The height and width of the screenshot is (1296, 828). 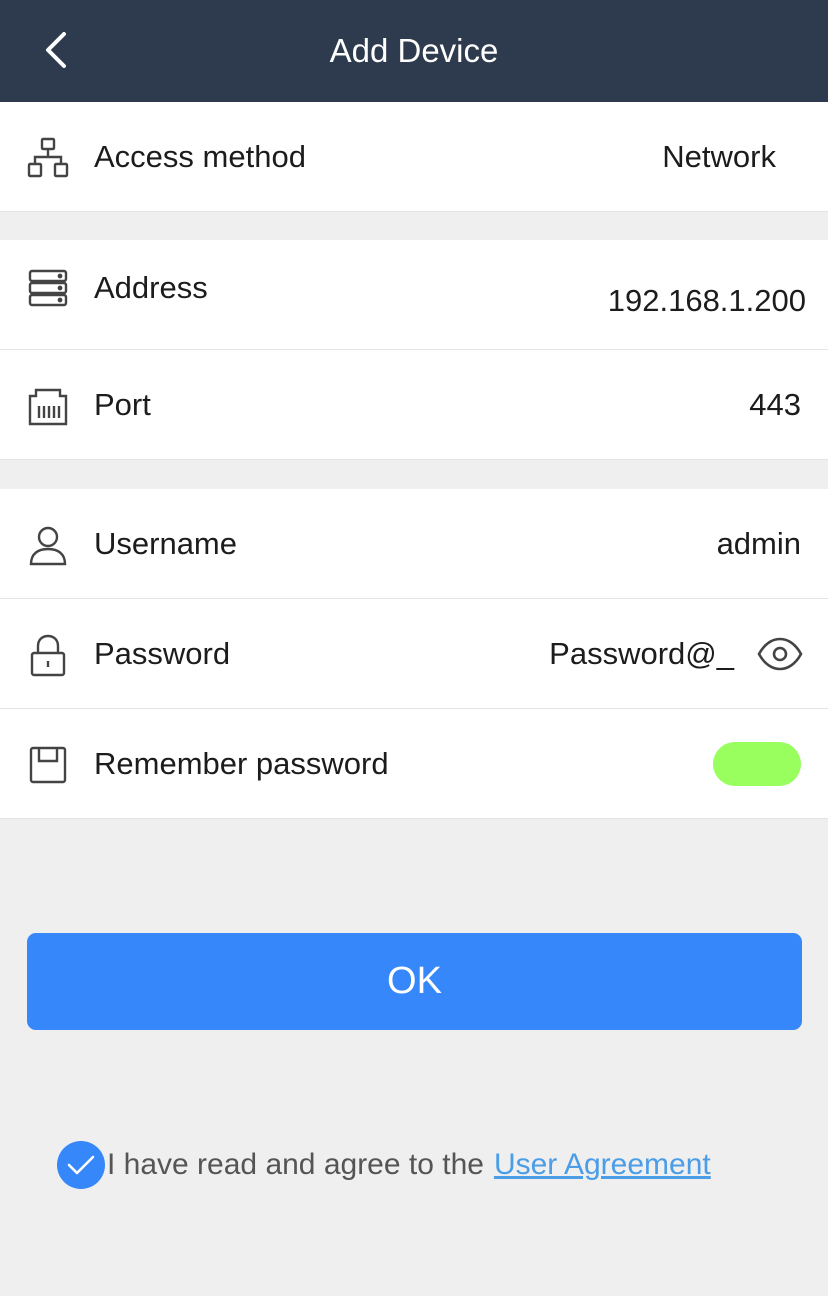 What do you see at coordinates (414, 544) in the screenshot?
I see `username-row: Username admin` at bounding box center [414, 544].